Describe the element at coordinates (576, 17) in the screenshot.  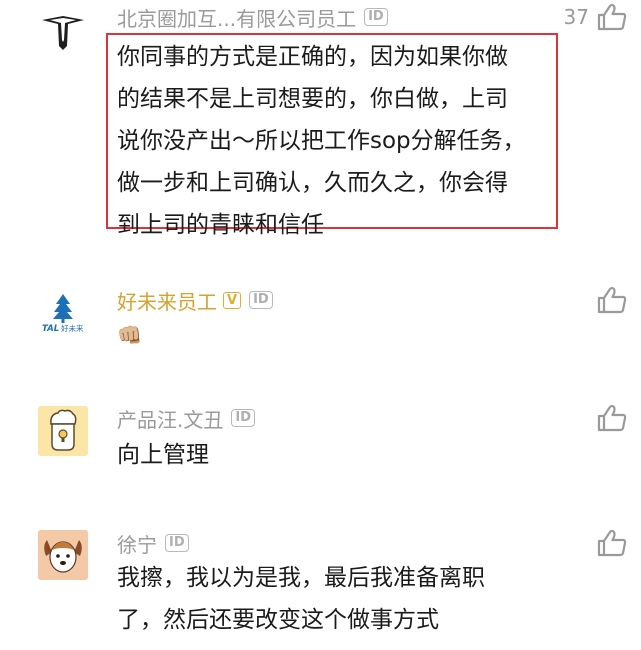
I see `like-count: 37` at that location.